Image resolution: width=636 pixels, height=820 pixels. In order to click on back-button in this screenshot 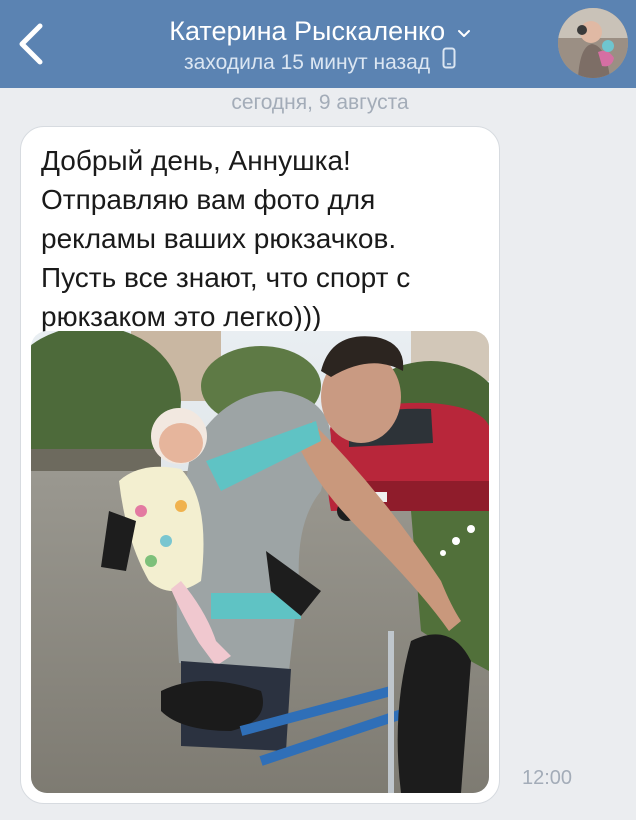, I will do `click(32, 44)`.